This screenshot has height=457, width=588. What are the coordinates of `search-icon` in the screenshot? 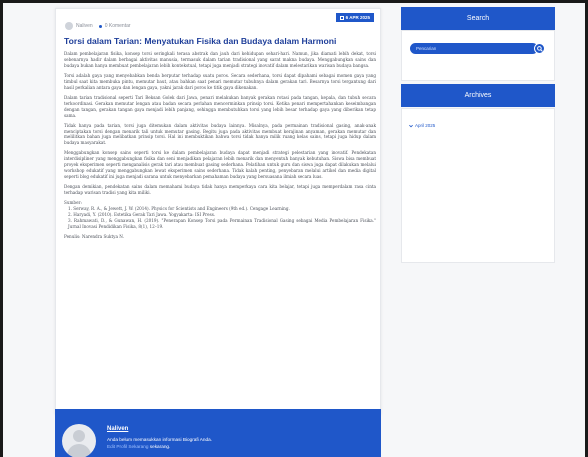 It's located at (539, 48).